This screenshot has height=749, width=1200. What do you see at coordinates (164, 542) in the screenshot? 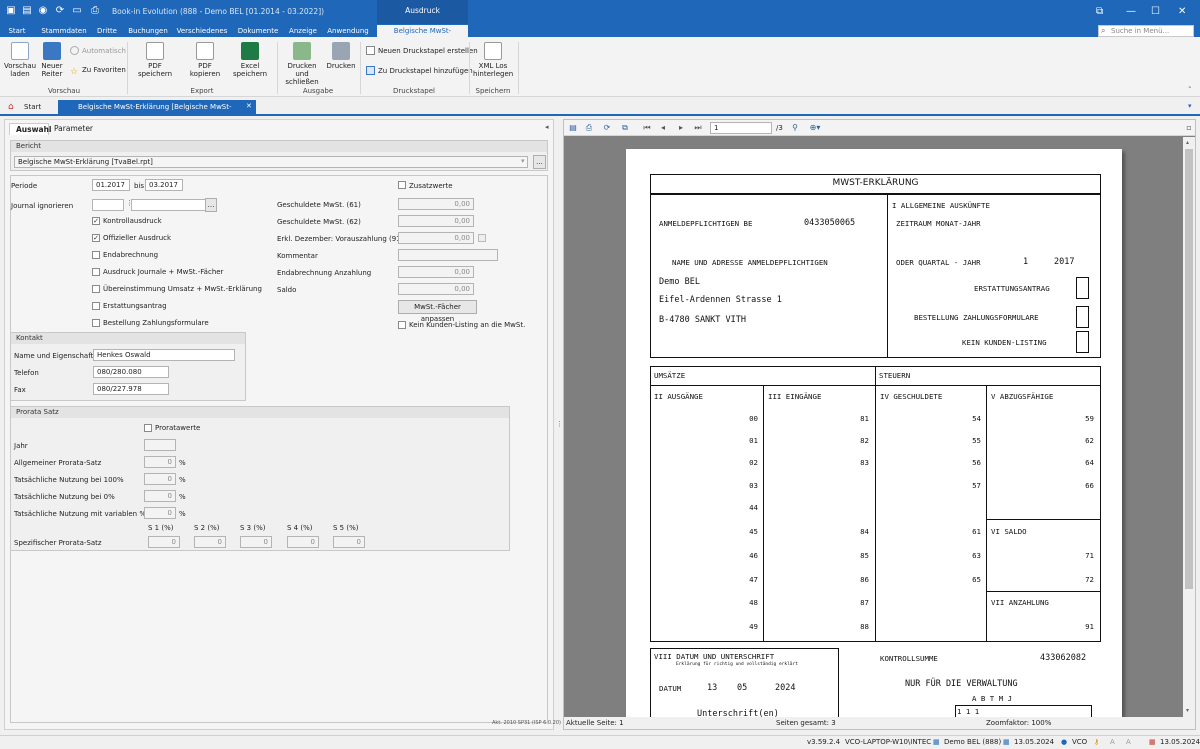
I see `s1-input: 0` at bounding box center [164, 542].